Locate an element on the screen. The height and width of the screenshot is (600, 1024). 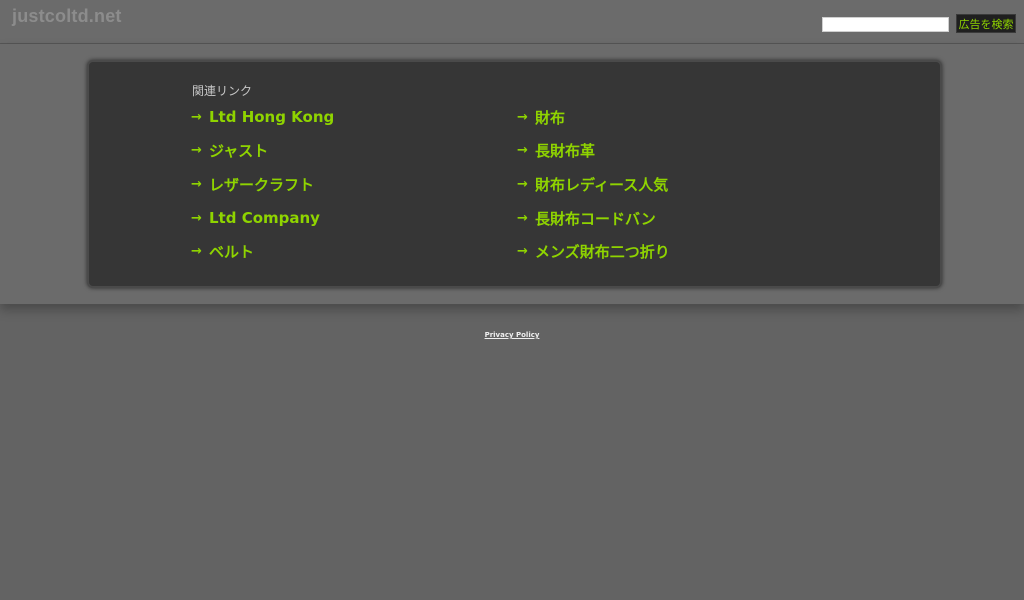
related-link: → Ltd Hong Kong is located at coordinates (262, 117).